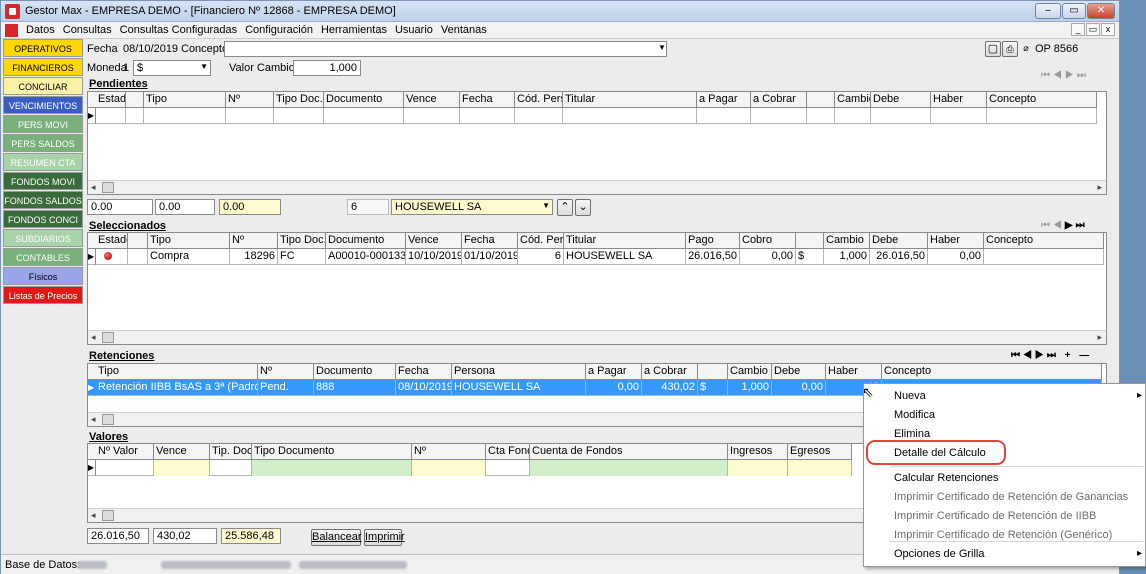 The height and width of the screenshot is (574, 1146). What do you see at coordinates (629, 452) in the screenshot?
I see `column-header: Cuenta de Fondos` at bounding box center [629, 452].